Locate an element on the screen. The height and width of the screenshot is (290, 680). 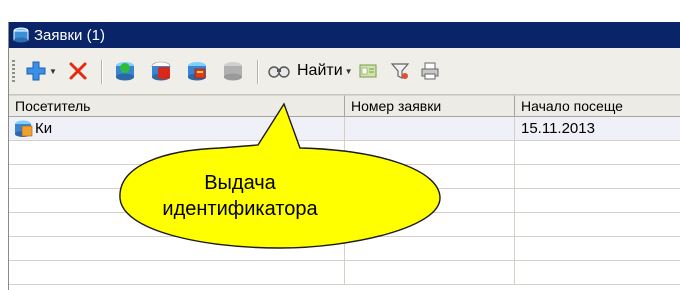
callout-line1: Выдача is located at coordinates (240, 183).